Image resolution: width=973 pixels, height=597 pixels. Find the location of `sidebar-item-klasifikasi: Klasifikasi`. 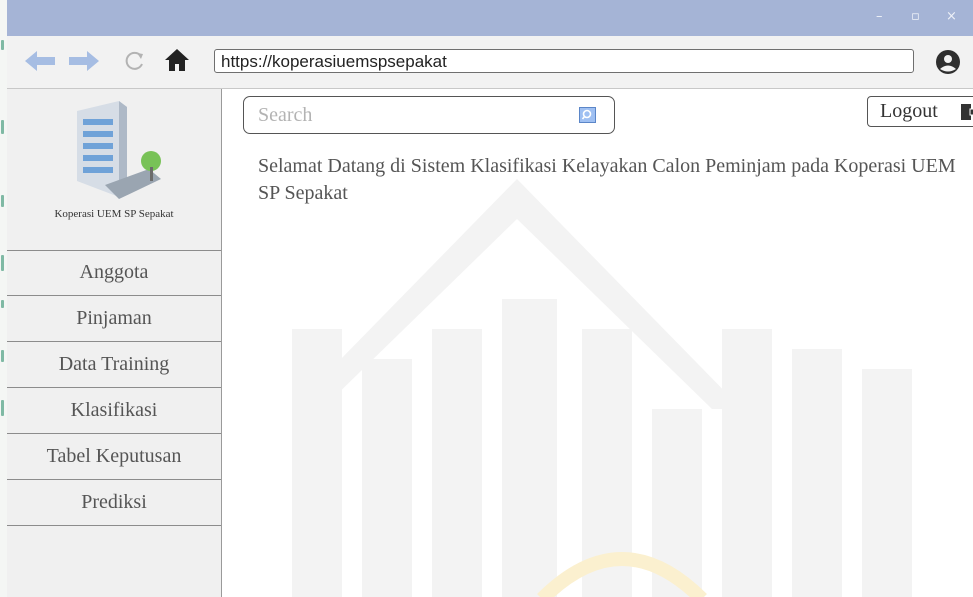

sidebar-item-klasifikasi: Klasifikasi is located at coordinates (114, 411).